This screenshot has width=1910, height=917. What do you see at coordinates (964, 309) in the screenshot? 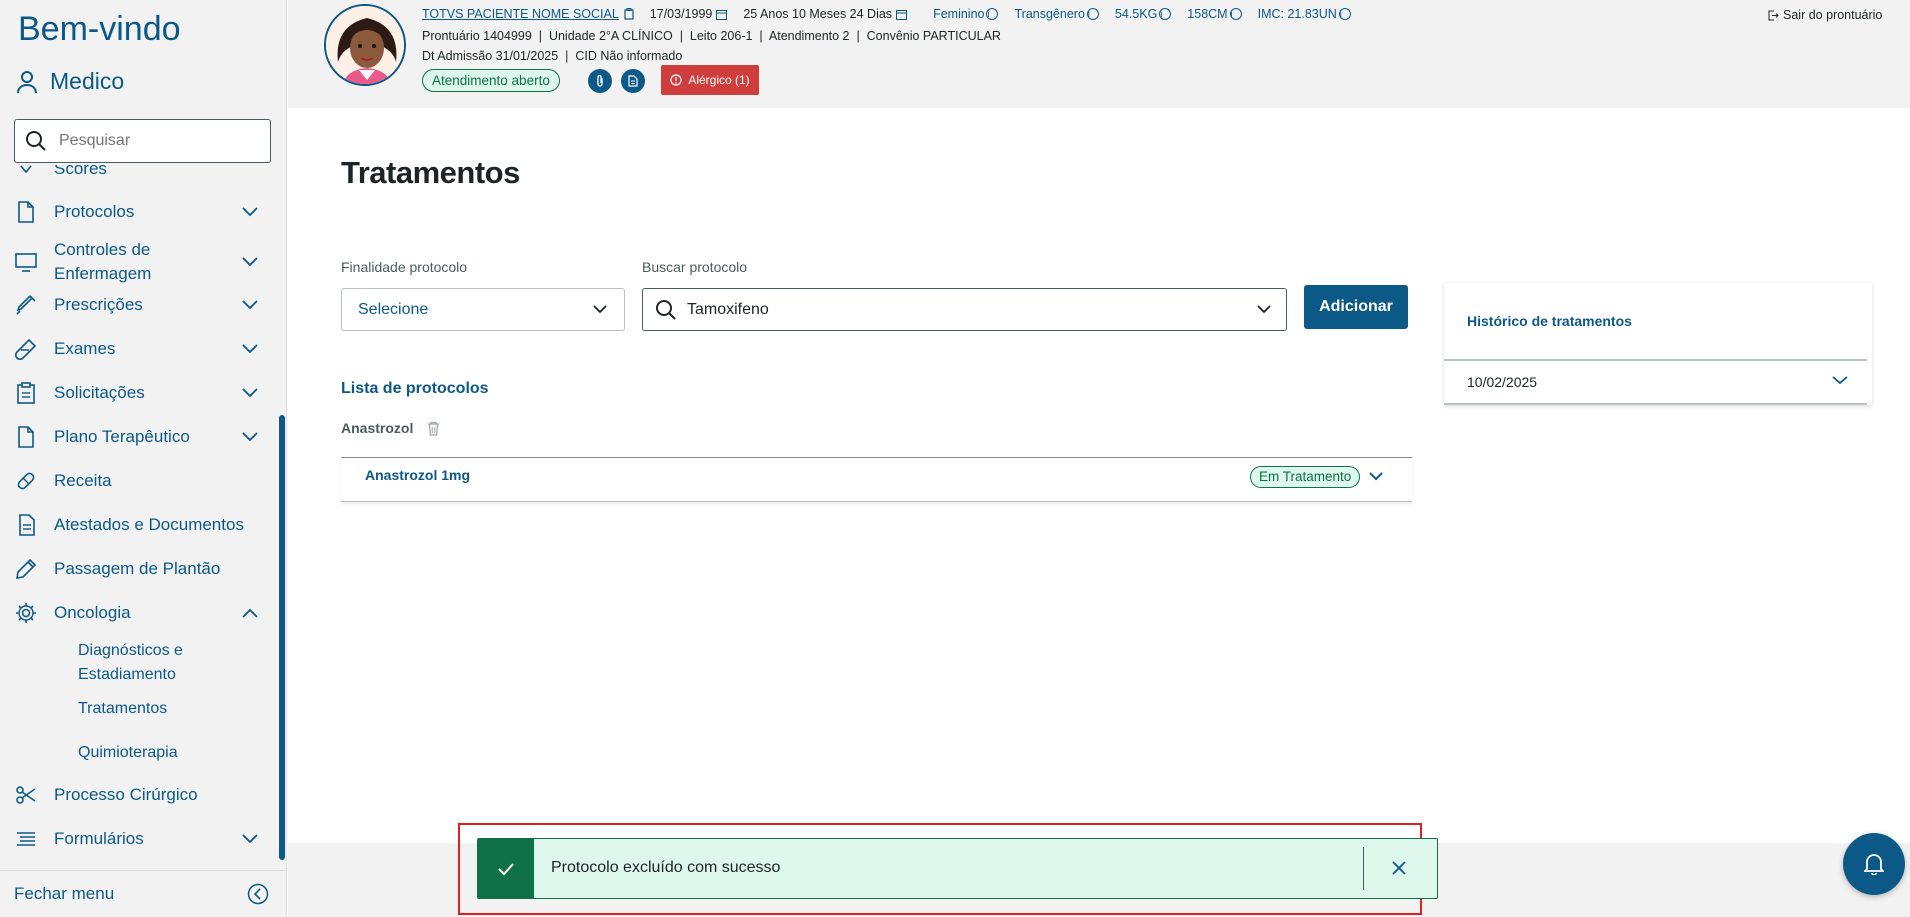
I see `protocol-search-combo: Tamoxifeno` at bounding box center [964, 309].